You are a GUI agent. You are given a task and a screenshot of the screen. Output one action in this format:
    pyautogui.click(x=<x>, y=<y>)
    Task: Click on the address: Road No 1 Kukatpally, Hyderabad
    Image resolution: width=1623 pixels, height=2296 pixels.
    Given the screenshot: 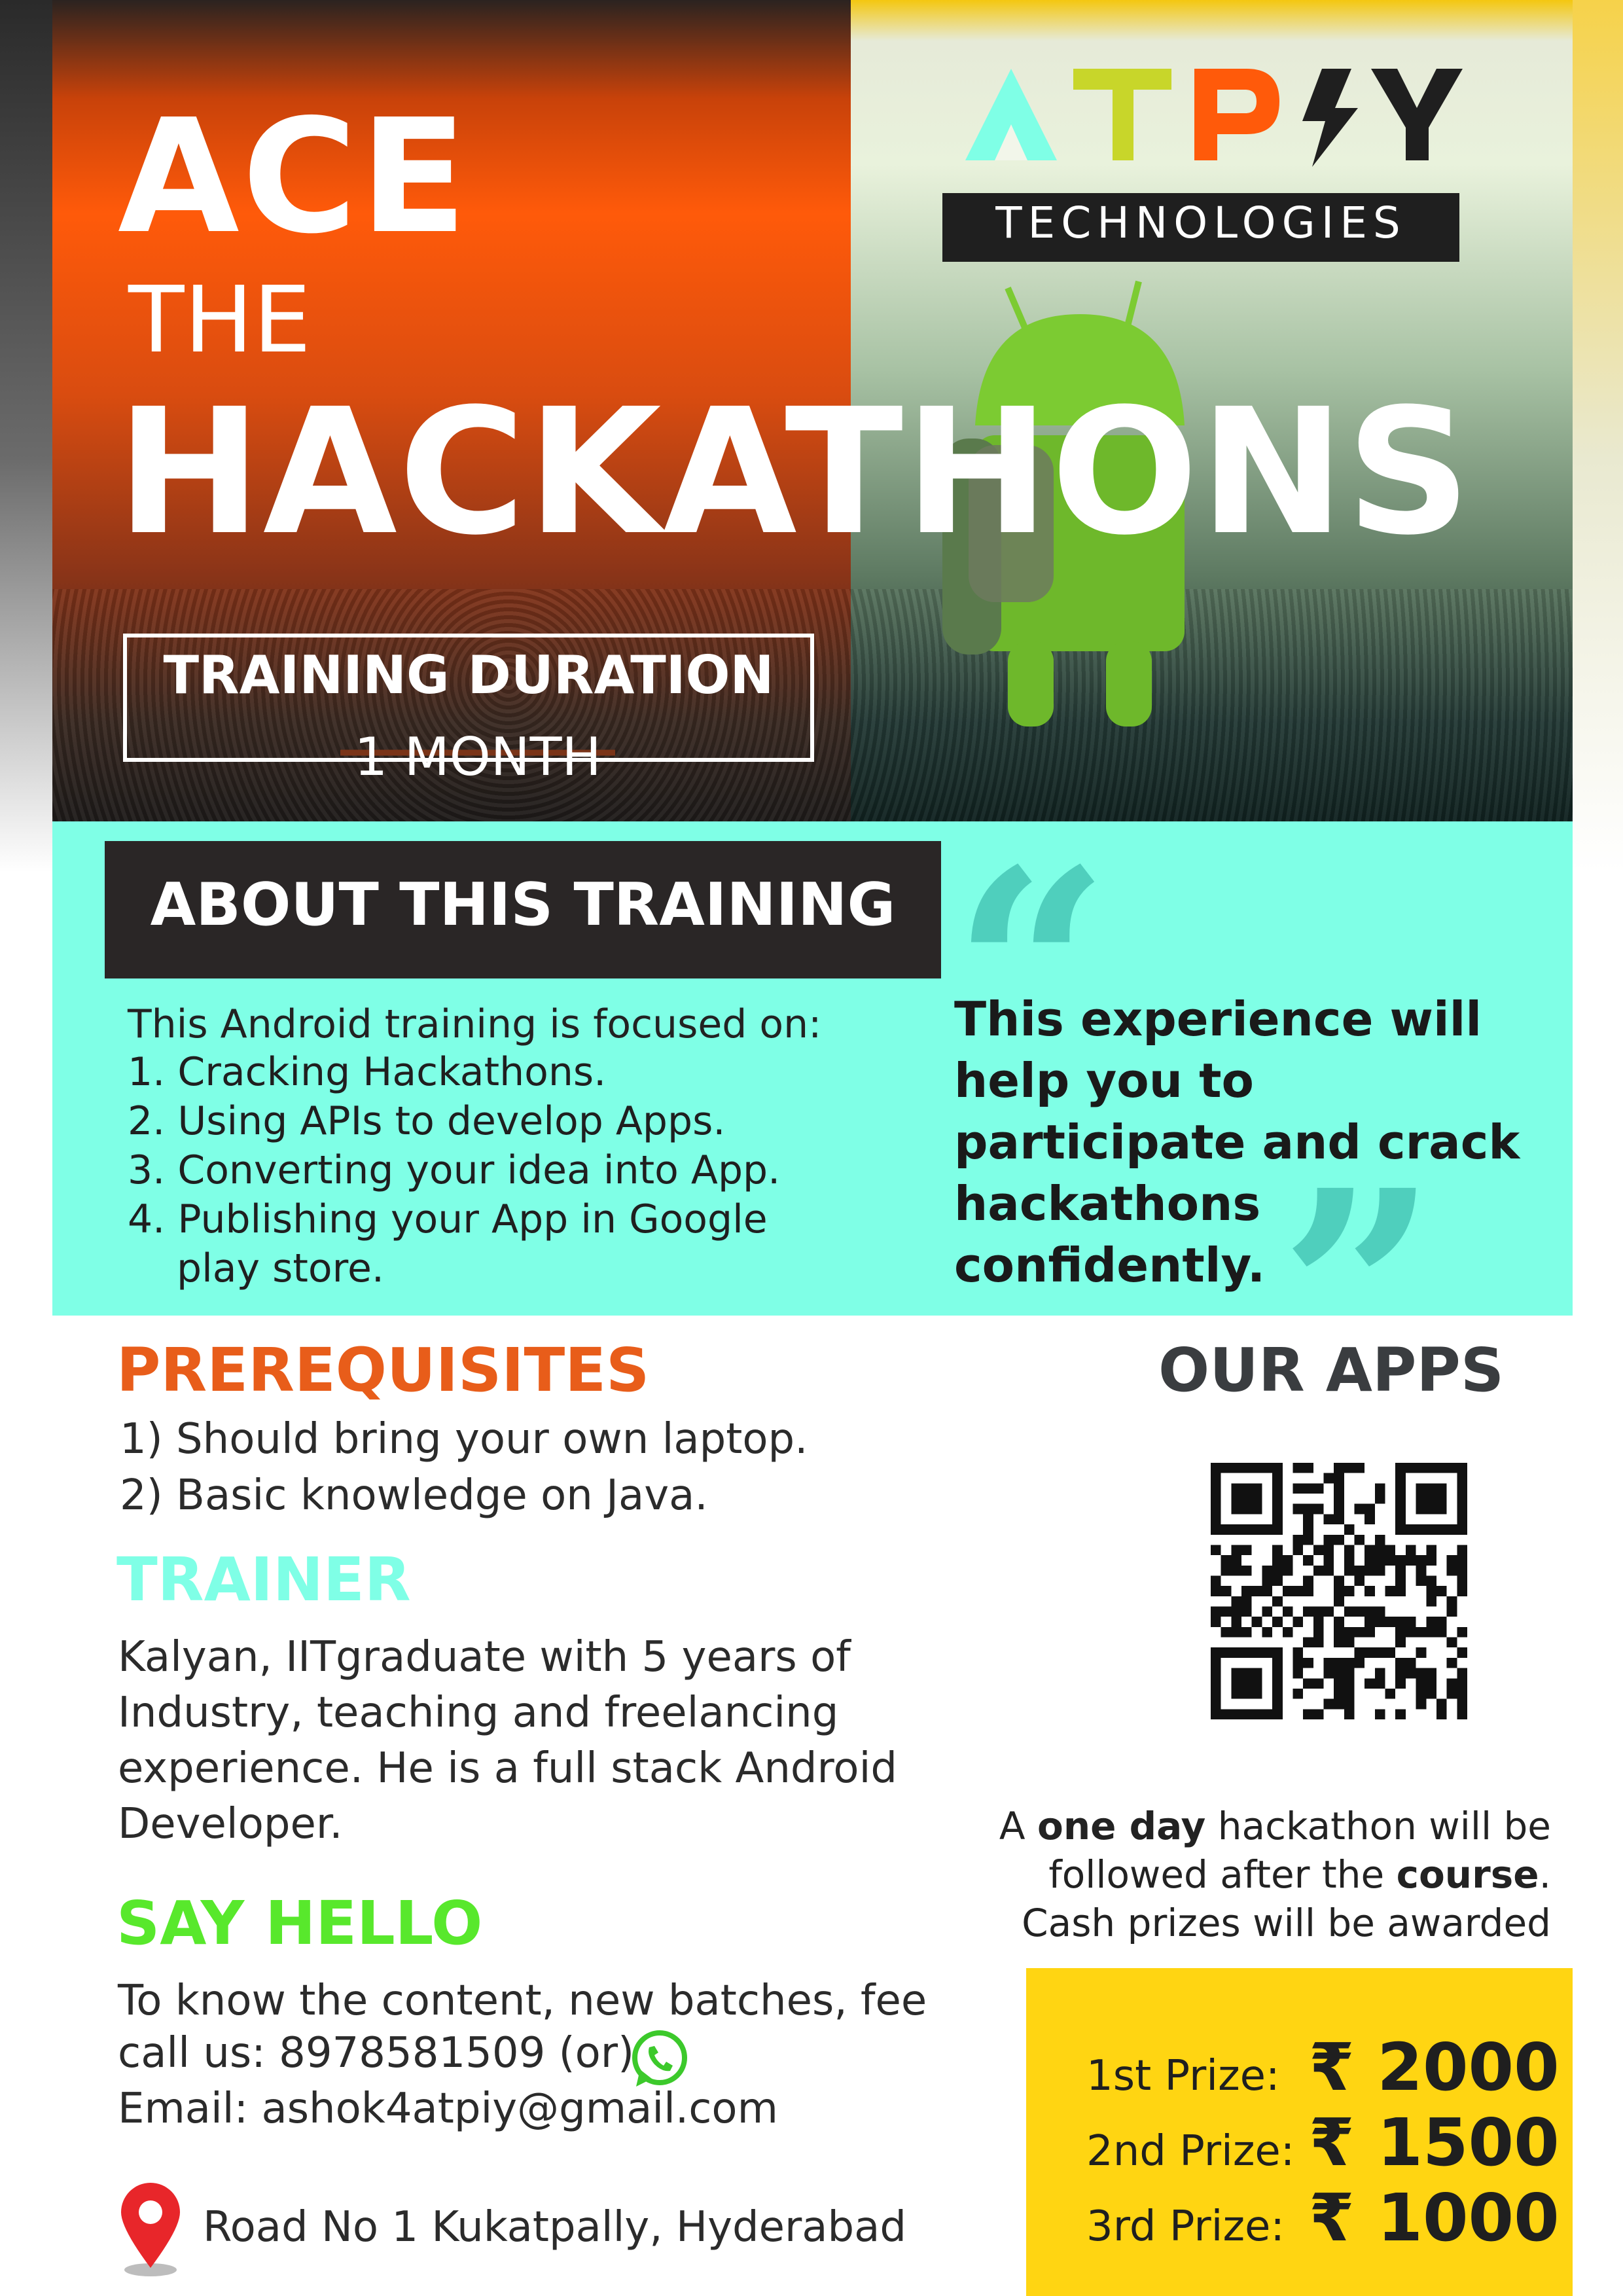 What is the action you would take?
    pyautogui.click(x=554, y=2227)
    